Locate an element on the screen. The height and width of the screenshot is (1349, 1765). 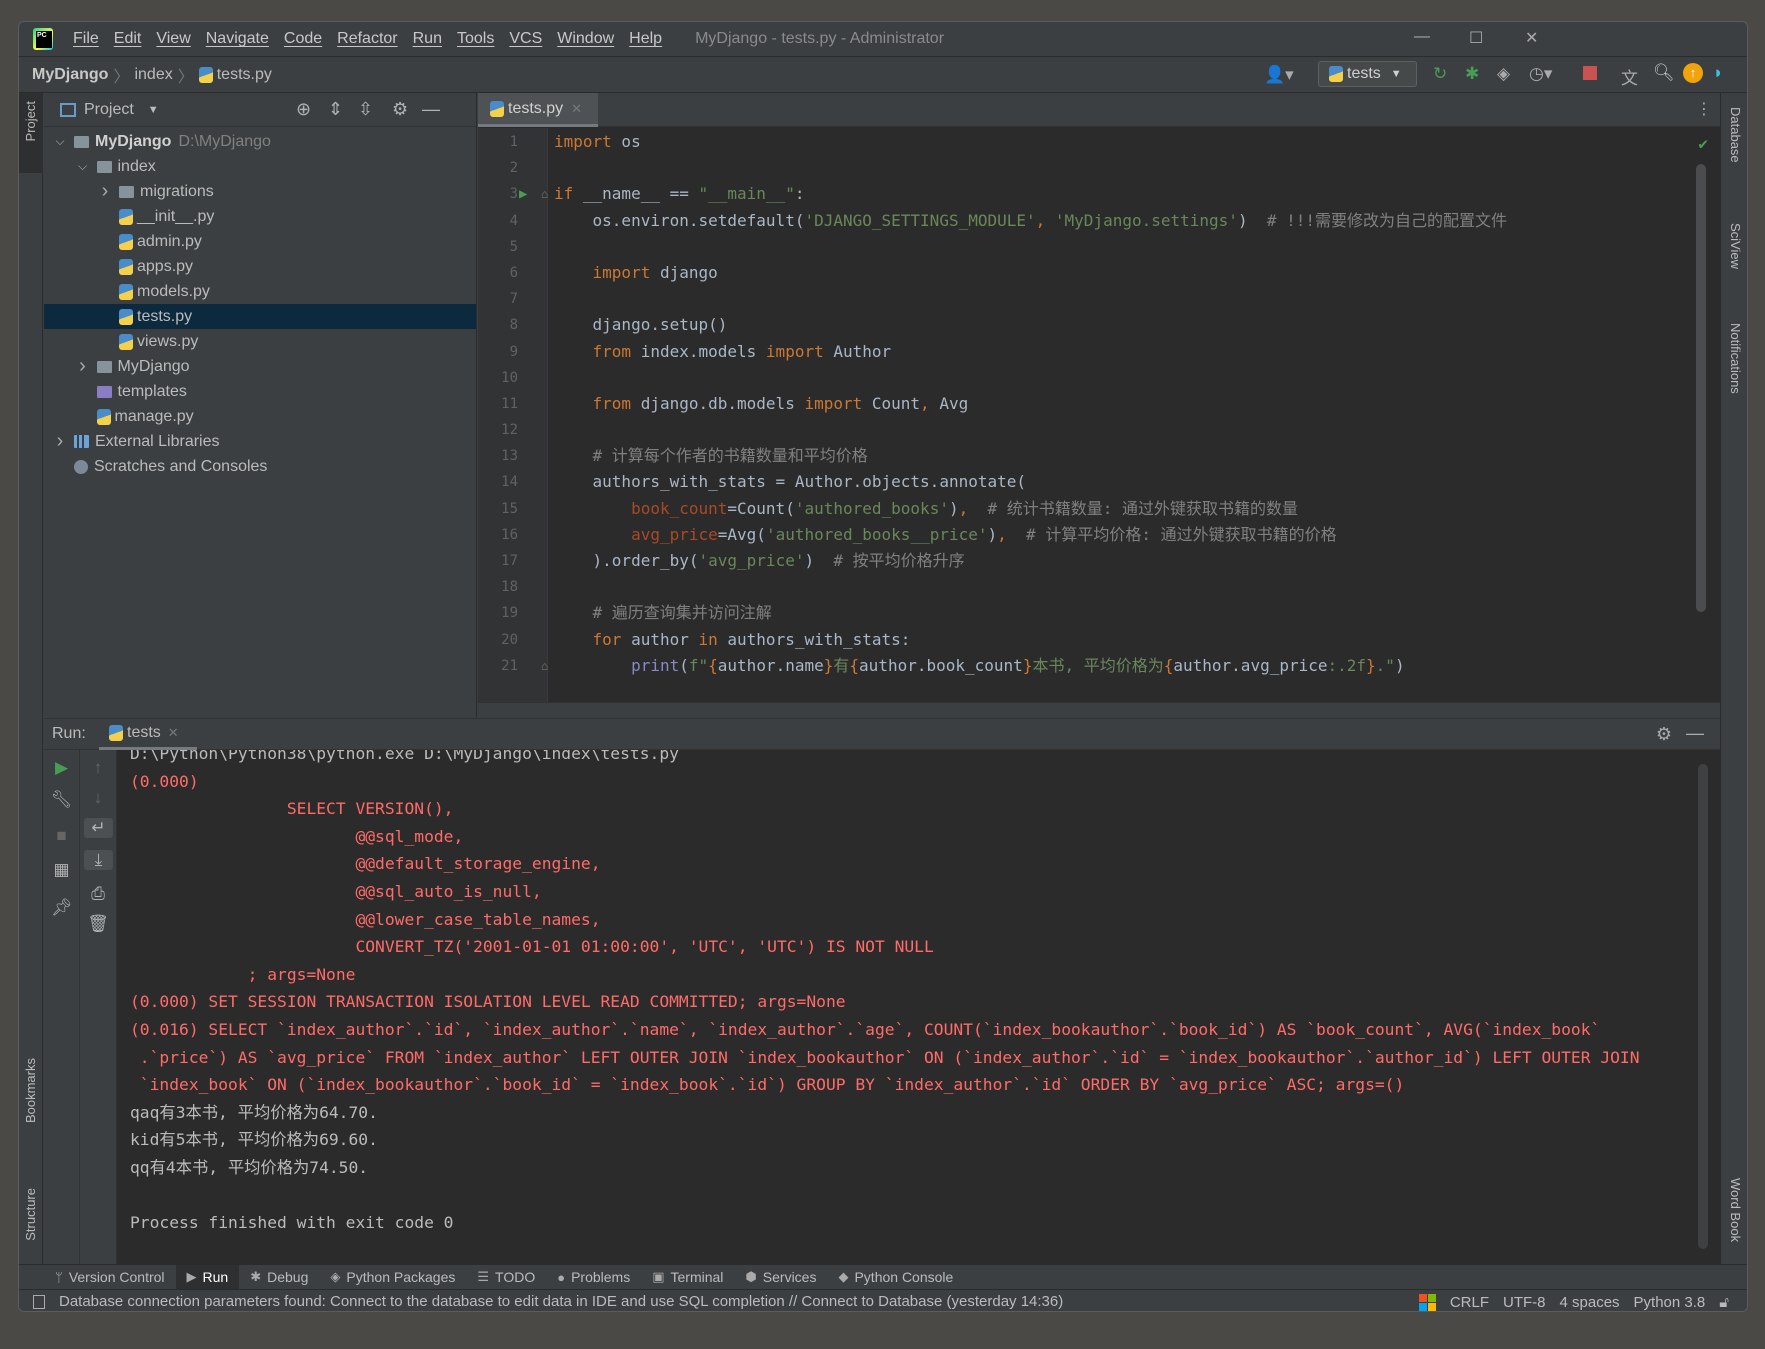
word-book-stripe-button: Word Book is located at coordinates (1735, 1210).